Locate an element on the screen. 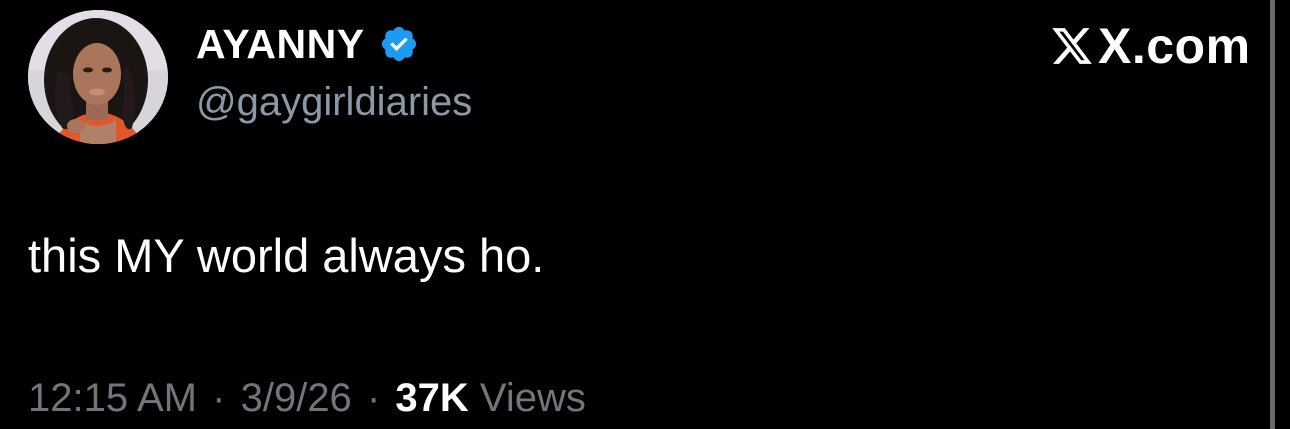  verified-badge-icon is located at coordinates (398, 44).